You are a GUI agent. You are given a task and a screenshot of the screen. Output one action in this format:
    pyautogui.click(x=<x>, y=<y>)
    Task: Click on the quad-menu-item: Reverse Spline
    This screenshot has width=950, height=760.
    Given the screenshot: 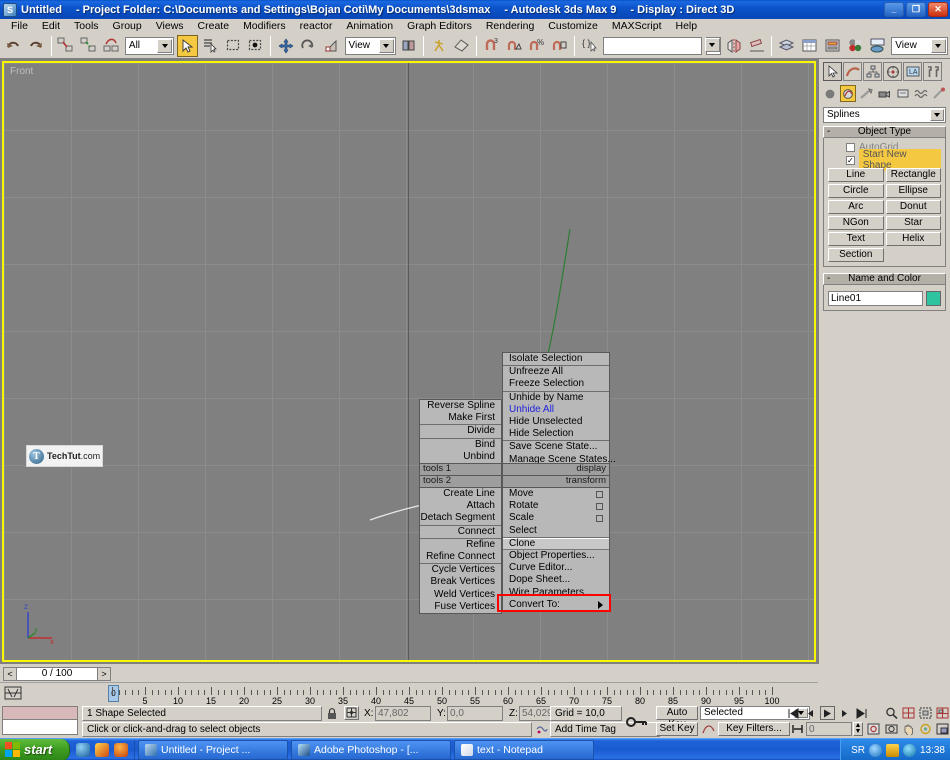 What is the action you would take?
    pyautogui.click(x=460, y=406)
    